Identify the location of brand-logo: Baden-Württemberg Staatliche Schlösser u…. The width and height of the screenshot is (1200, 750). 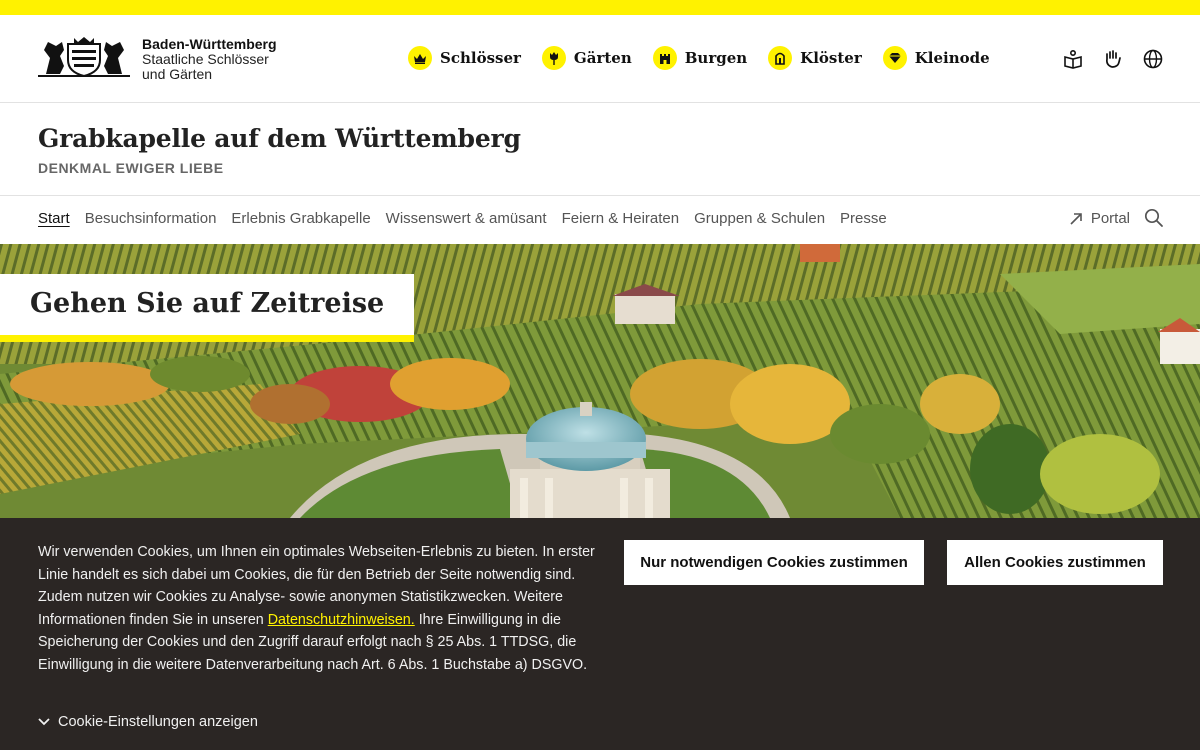
(157, 59).